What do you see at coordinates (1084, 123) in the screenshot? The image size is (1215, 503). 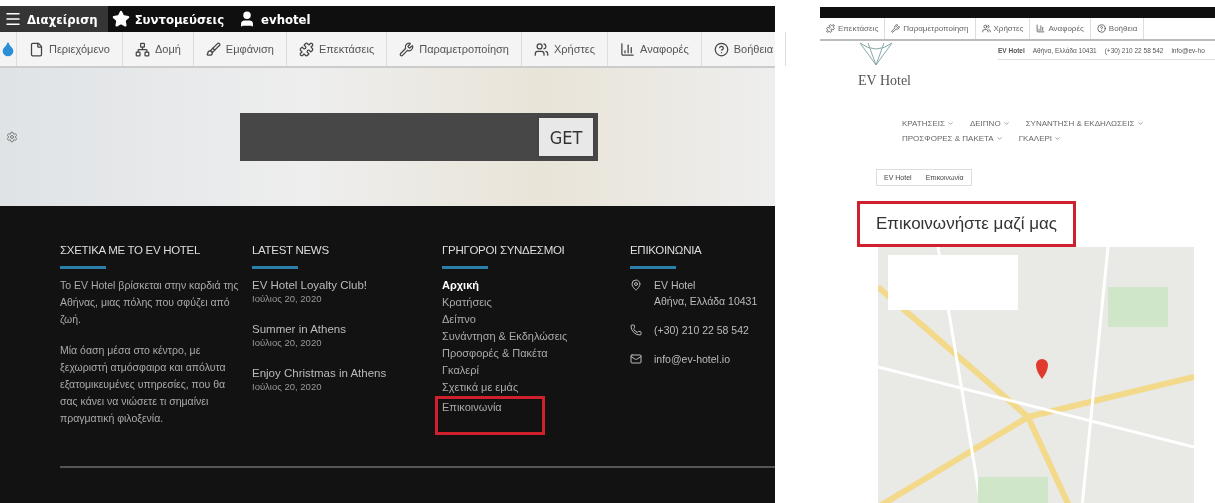 I see `nav-menu-item: ΣΥΝΑΝΤΗΣΗ & ΕΚΔΗΛΩΣΕΙΣ` at bounding box center [1084, 123].